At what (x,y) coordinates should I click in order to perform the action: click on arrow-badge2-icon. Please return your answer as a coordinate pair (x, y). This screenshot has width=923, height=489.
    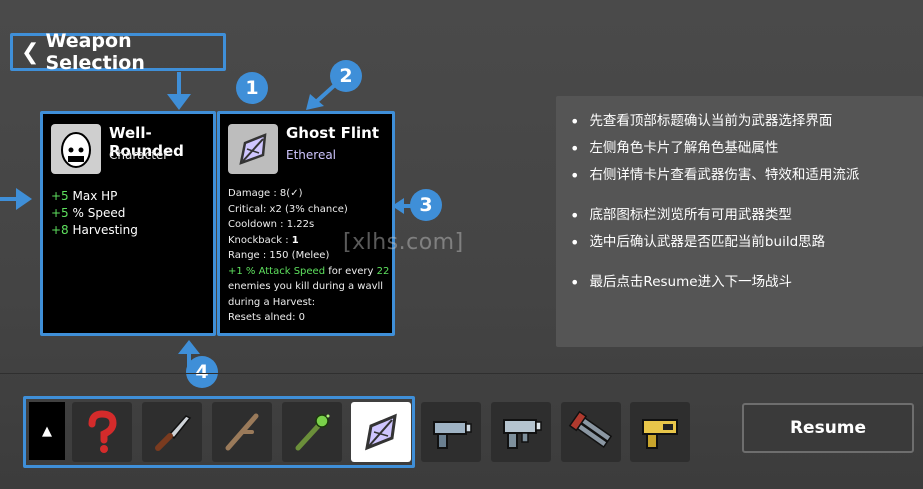
    Looking at the image, I should click on (322, 96).